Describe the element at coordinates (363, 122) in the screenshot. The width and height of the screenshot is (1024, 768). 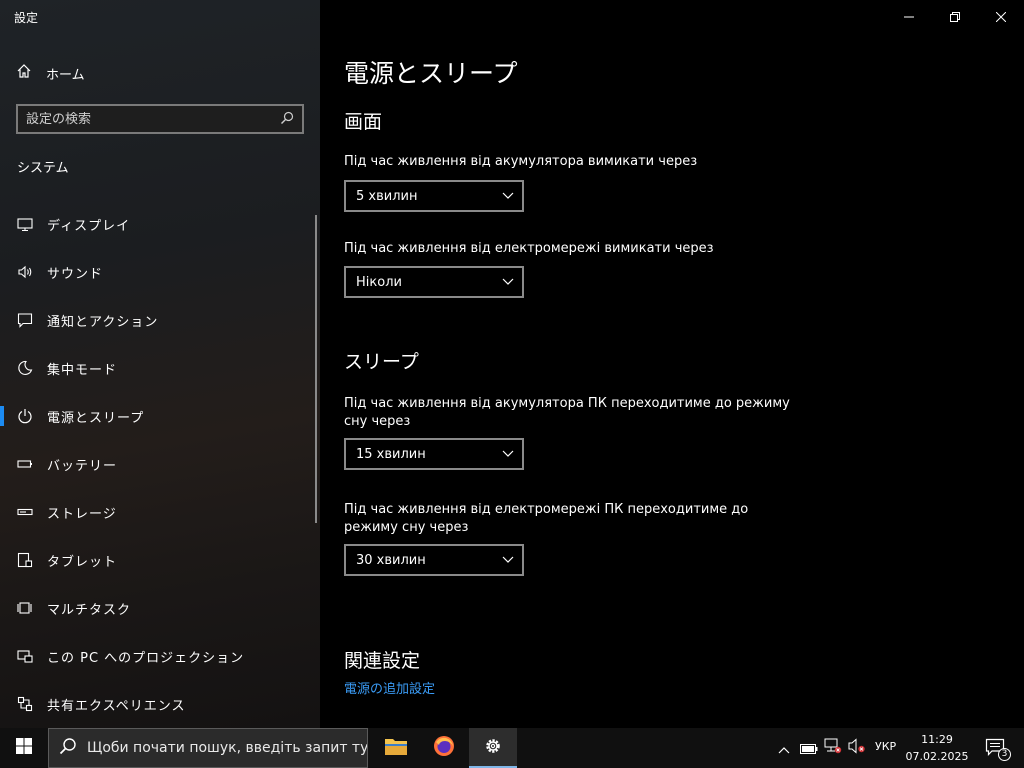
I see `screen-heading: 画面` at that location.